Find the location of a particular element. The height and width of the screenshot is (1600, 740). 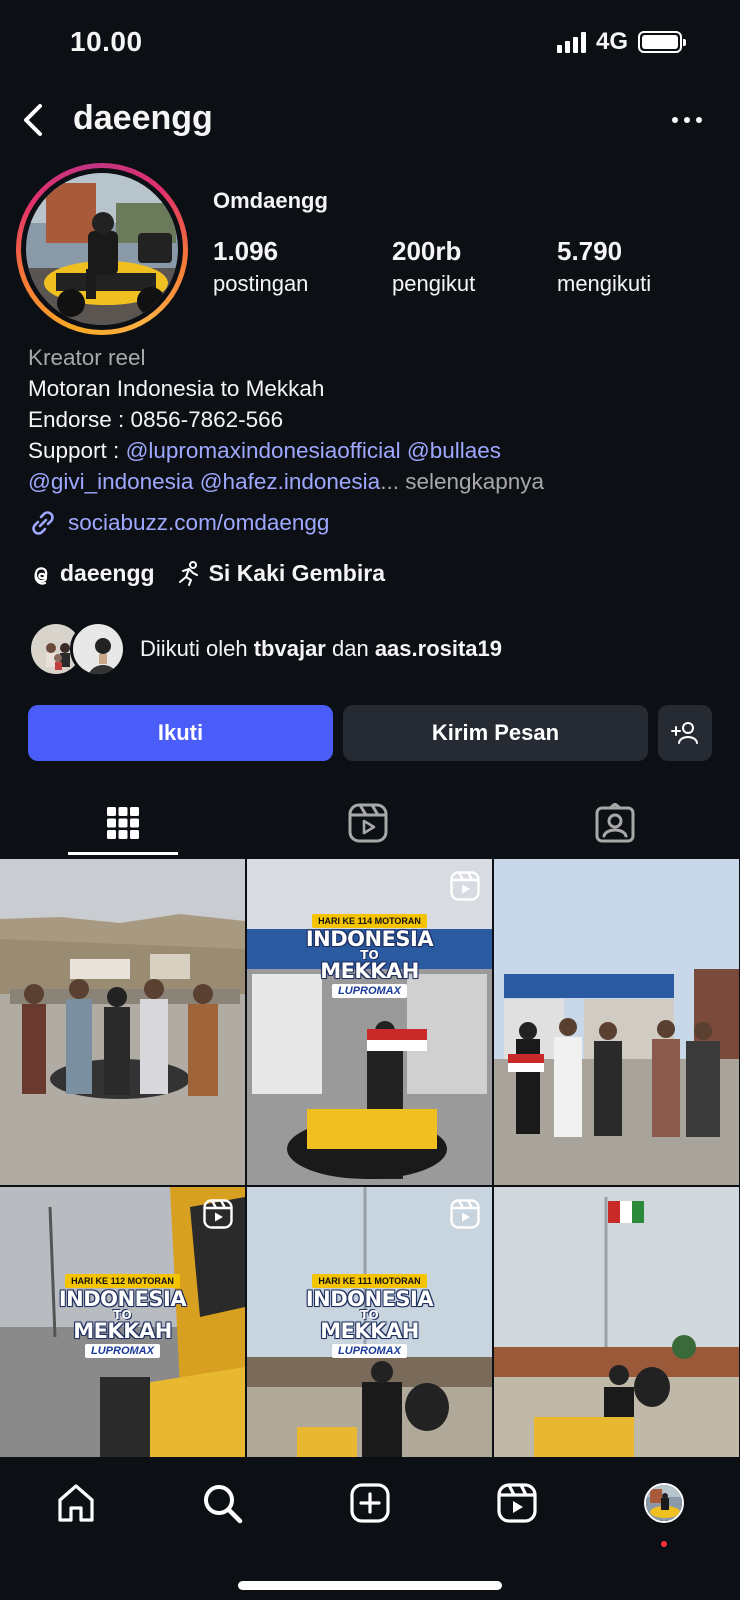

notification-dot is located at coordinates (664, 1544).